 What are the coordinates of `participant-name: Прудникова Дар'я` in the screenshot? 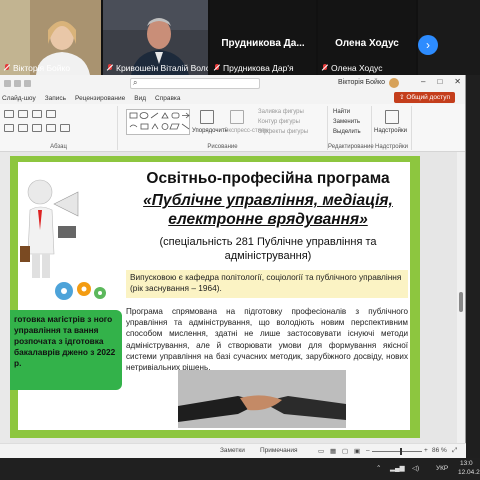 It's located at (254, 68).